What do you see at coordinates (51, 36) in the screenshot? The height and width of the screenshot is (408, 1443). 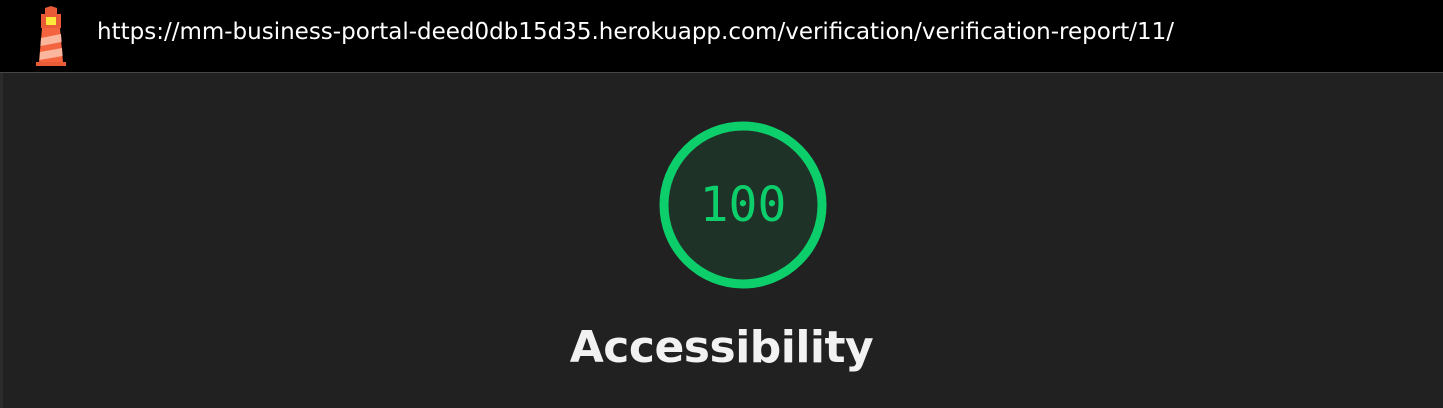 I see `lighthouse-icon` at bounding box center [51, 36].